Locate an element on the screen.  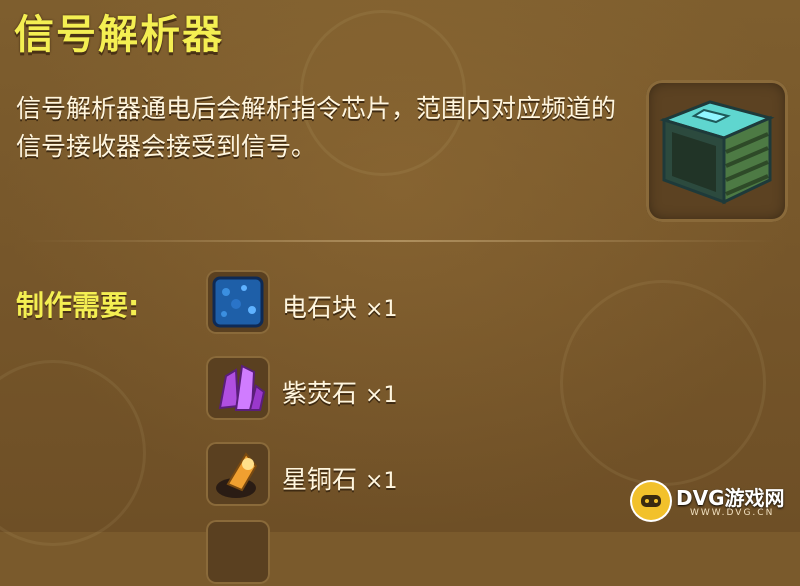
watermark-subtext: WWW.DVG.CN is located at coordinates (732, 513).